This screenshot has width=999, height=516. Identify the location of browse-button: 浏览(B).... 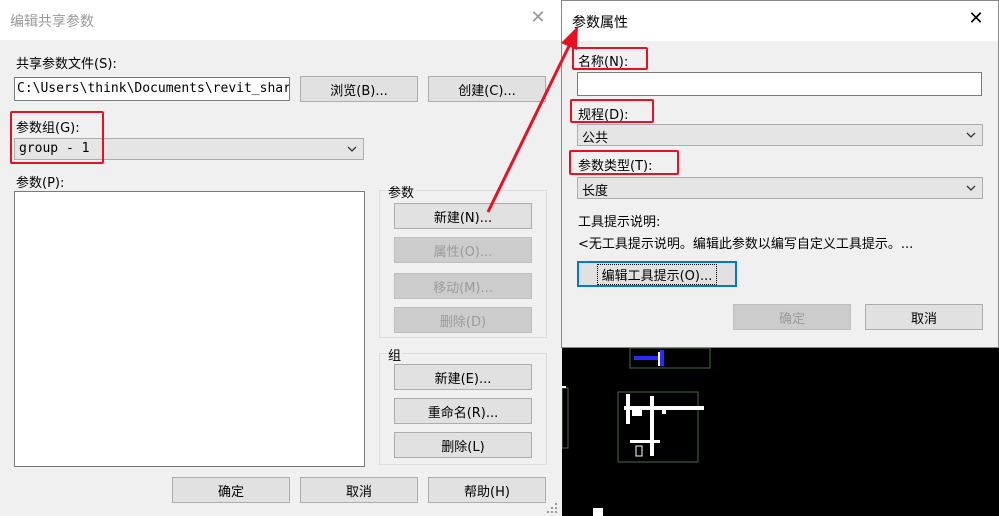
(359, 89).